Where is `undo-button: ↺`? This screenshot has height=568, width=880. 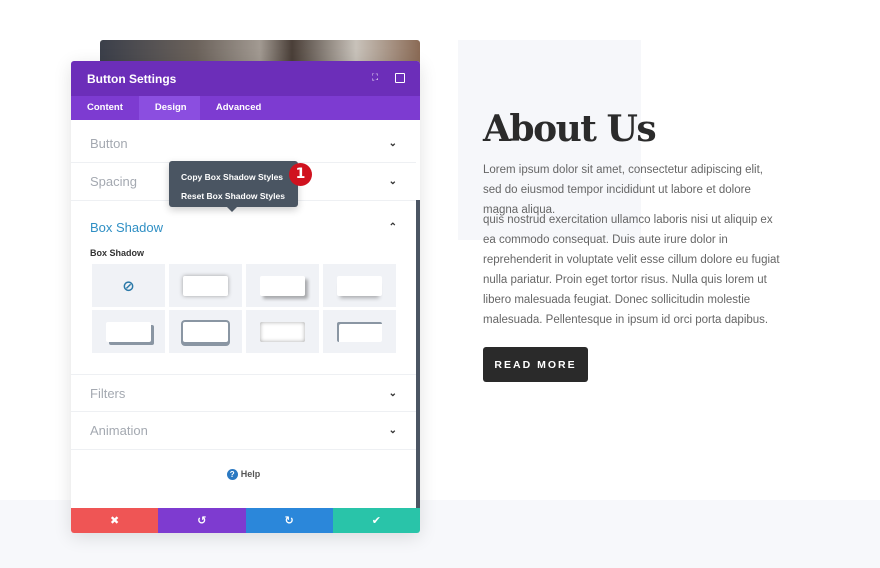
undo-button: ↺ is located at coordinates (202, 520).